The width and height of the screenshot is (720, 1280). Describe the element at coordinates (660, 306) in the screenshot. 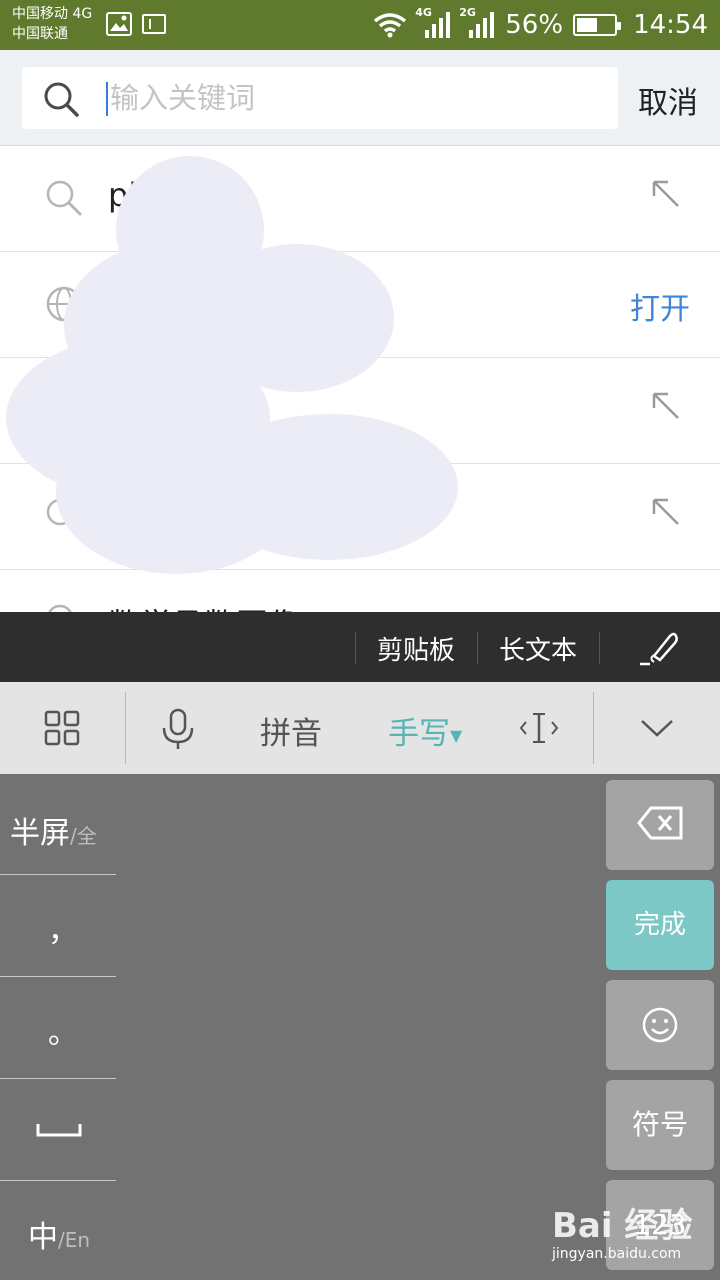

I see `open-link-button: 打开` at that location.